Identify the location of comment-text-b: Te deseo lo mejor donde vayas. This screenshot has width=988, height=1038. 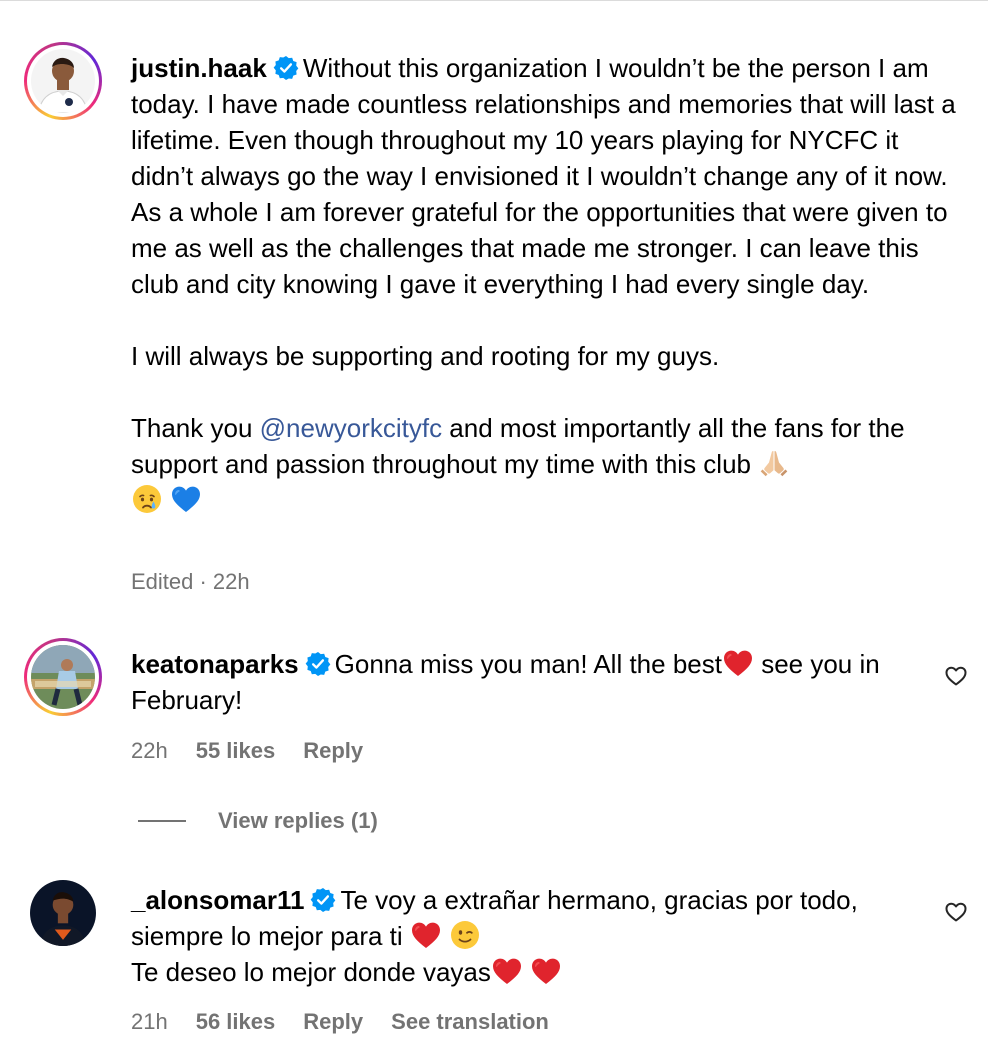
(311, 972).